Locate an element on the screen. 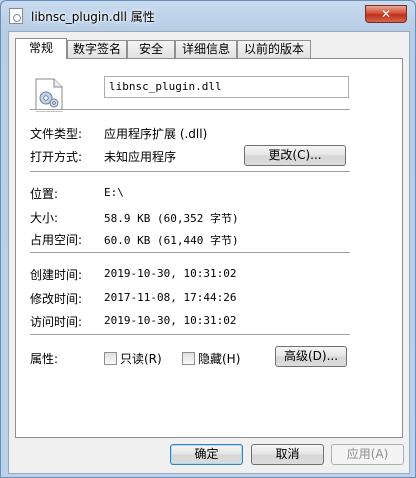  file-type-label: 文件类型: is located at coordinates (56, 134).